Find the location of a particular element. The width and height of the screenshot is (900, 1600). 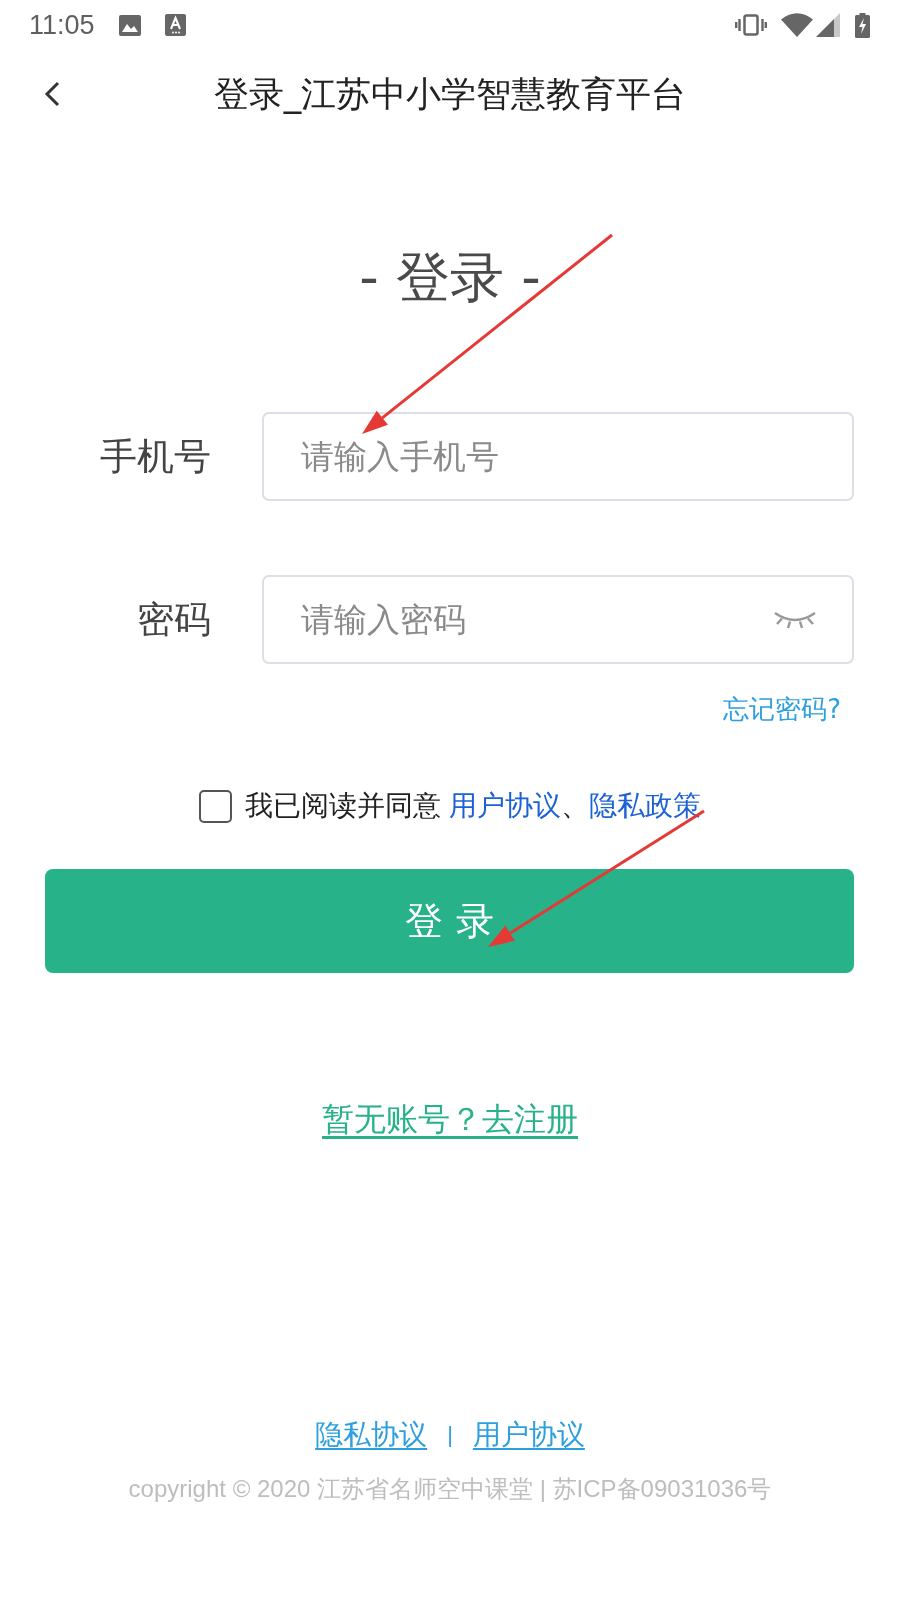

register-link: 暂无账号？去注册 is located at coordinates (450, 1119).